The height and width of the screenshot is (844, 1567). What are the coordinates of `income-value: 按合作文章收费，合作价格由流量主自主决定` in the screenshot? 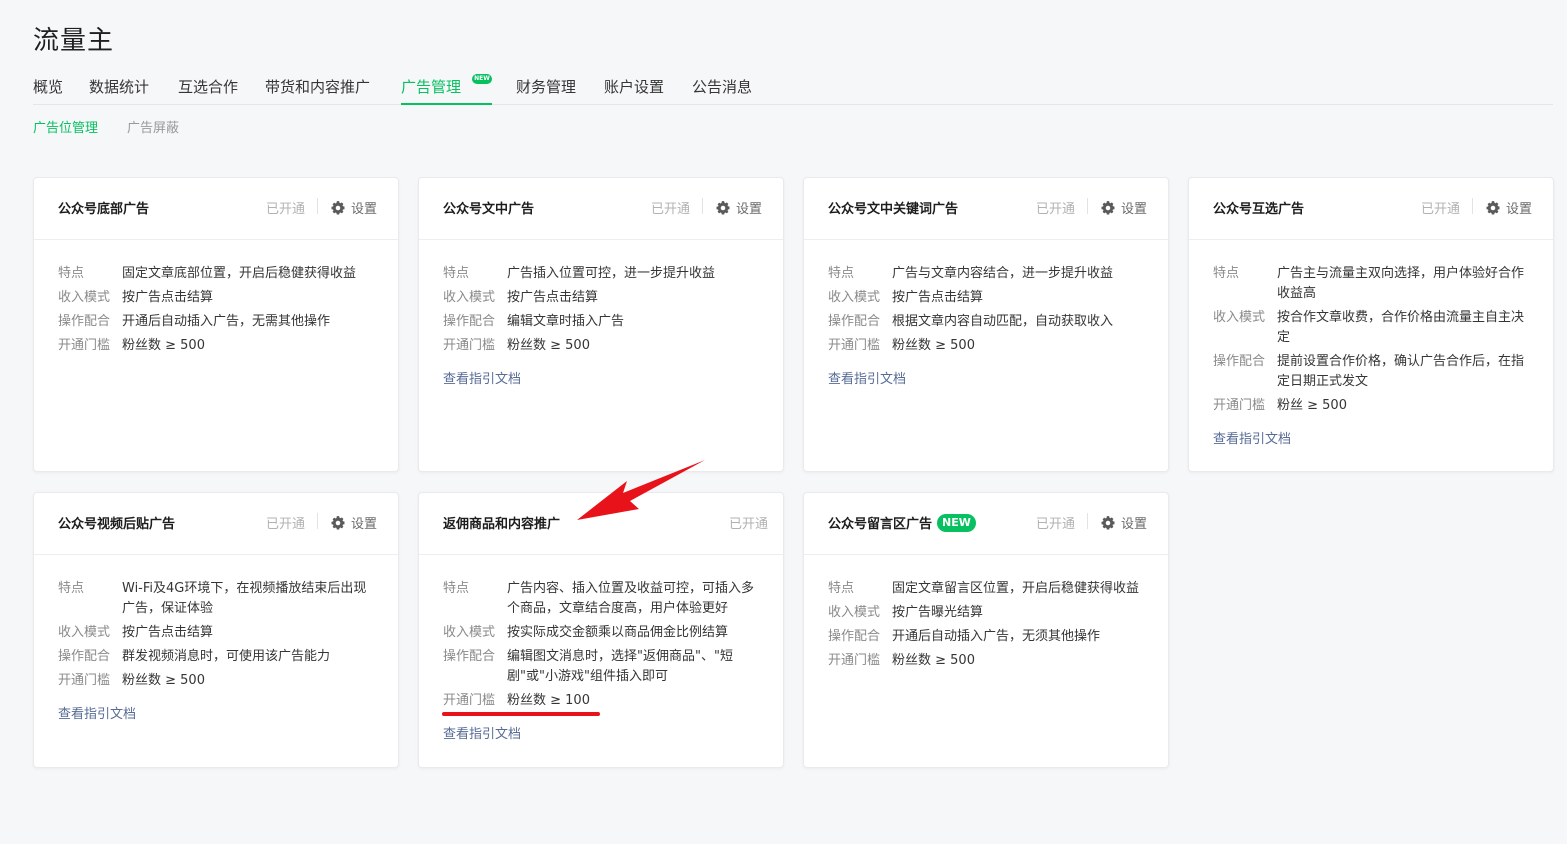 It's located at (1401, 327).